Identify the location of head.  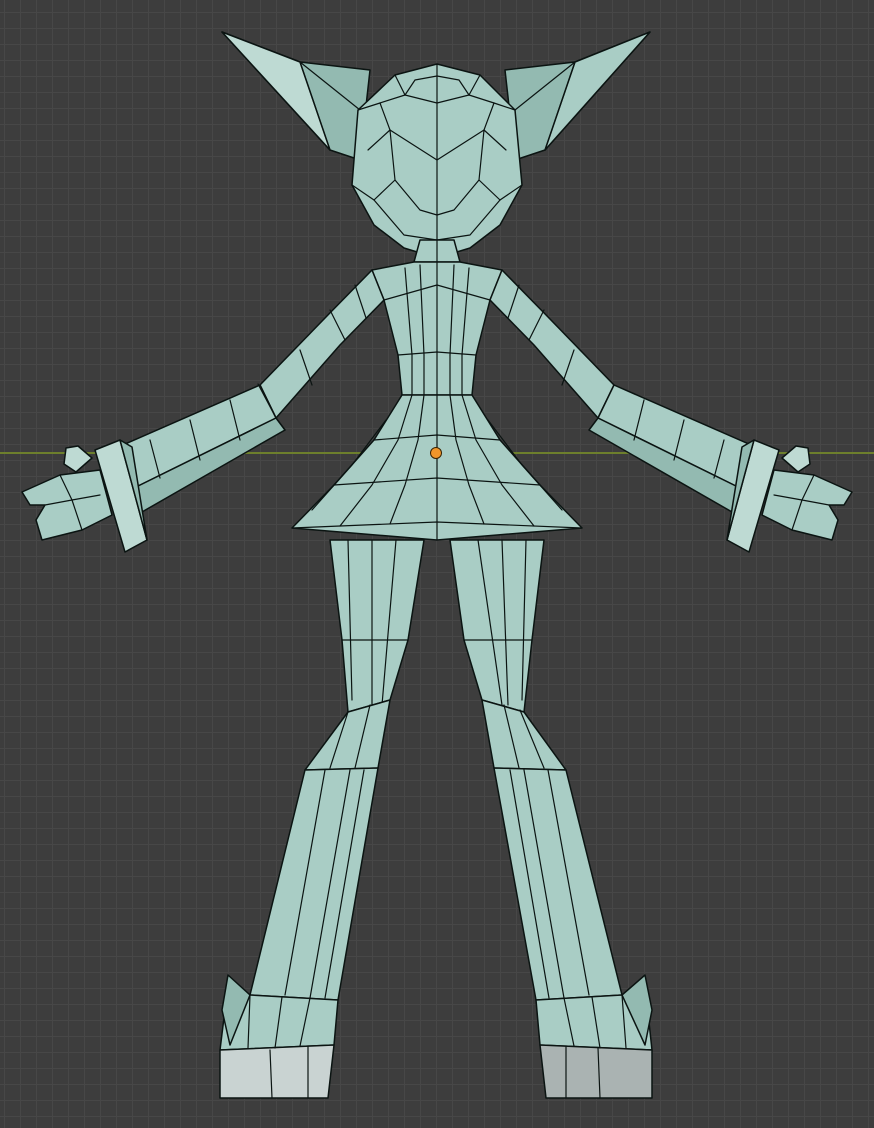
(437, 161).